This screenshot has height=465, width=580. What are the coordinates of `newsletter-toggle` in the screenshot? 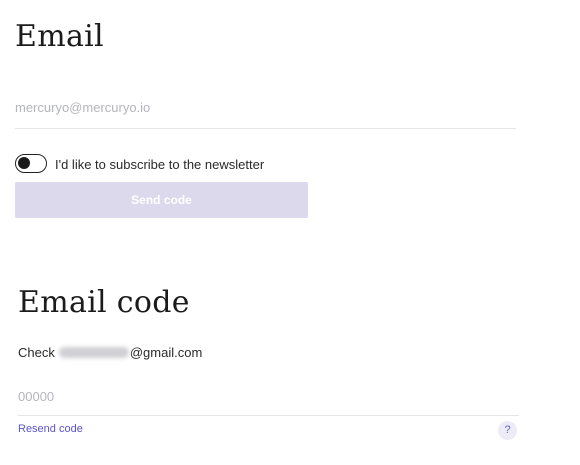 It's located at (31, 163).